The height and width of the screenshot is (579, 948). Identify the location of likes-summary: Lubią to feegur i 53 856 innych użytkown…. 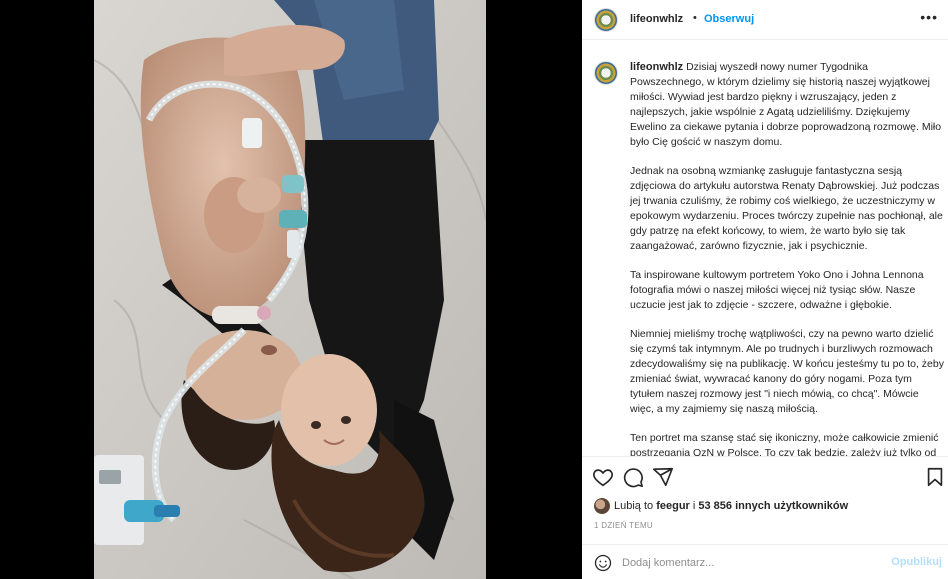
(764, 507).